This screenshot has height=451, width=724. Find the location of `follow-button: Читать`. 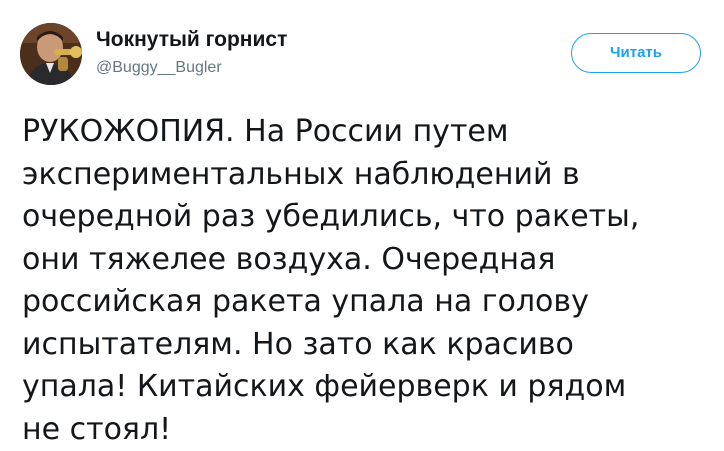

follow-button: Читать is located at coordinates (636, 53).